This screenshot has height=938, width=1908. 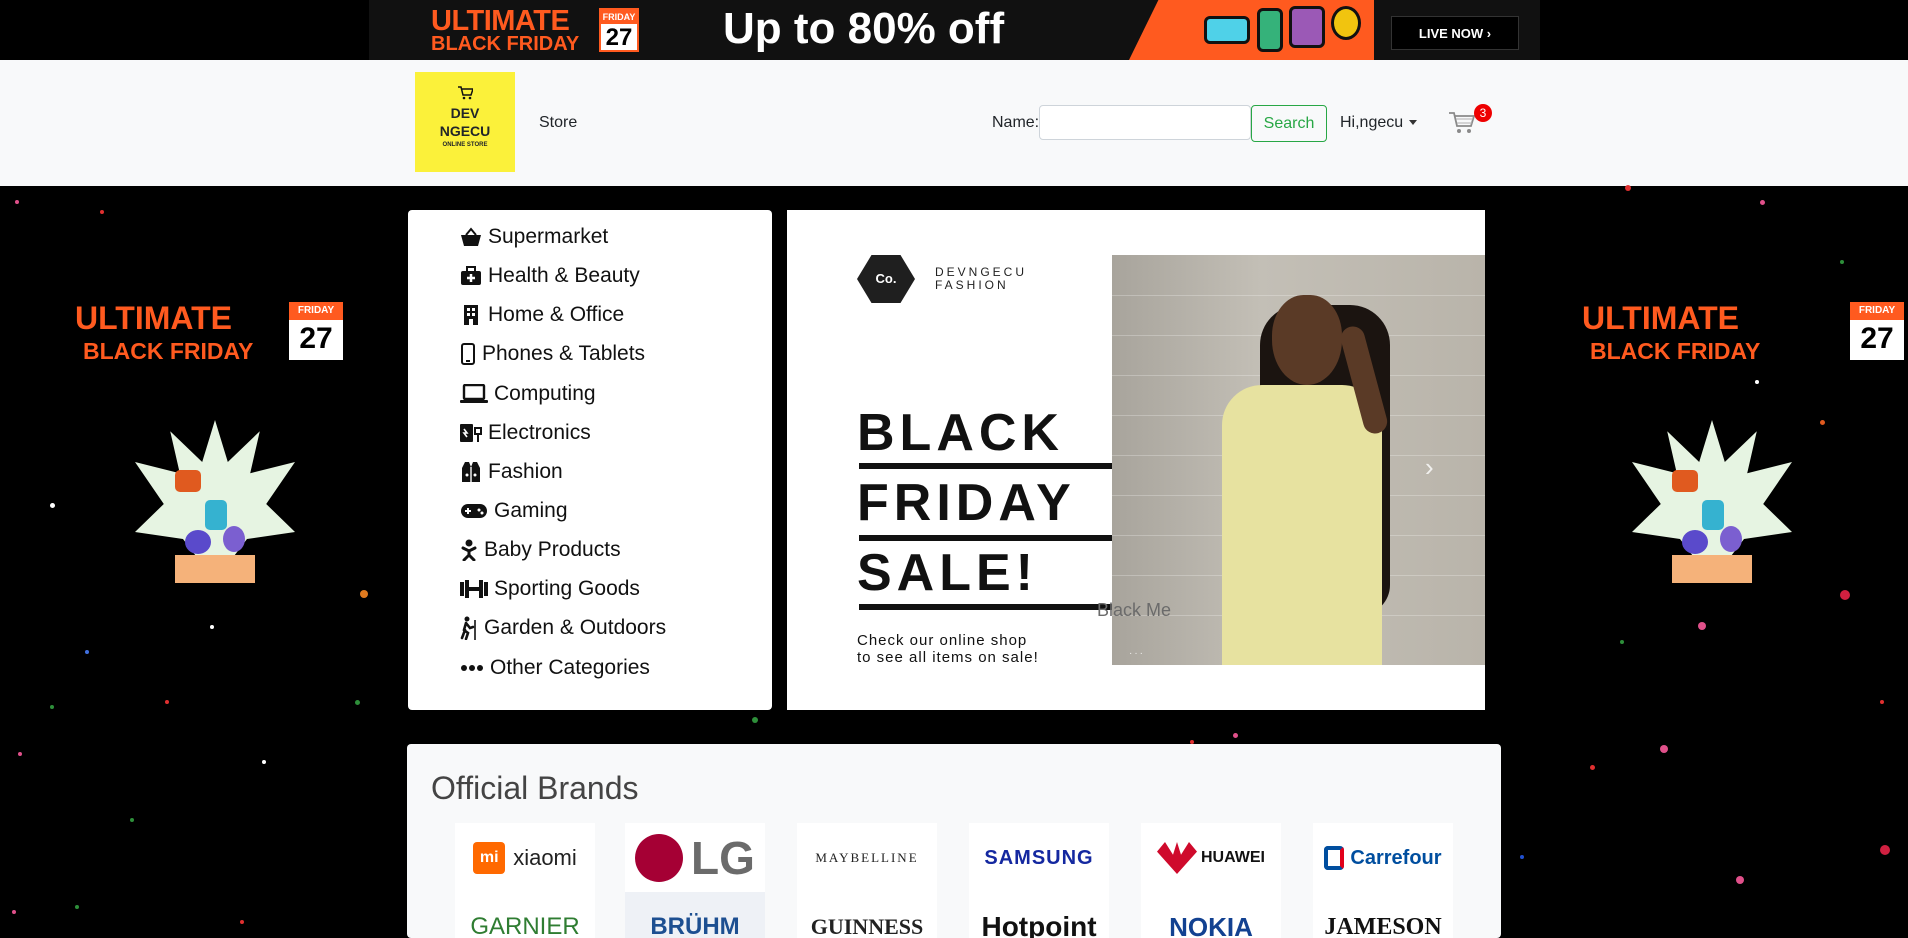 What do you see at coordinates (1211, 858) in the screenshot?
I see `brand-tile-huawei: HUAWEI` at bounding box center [1211, 858].